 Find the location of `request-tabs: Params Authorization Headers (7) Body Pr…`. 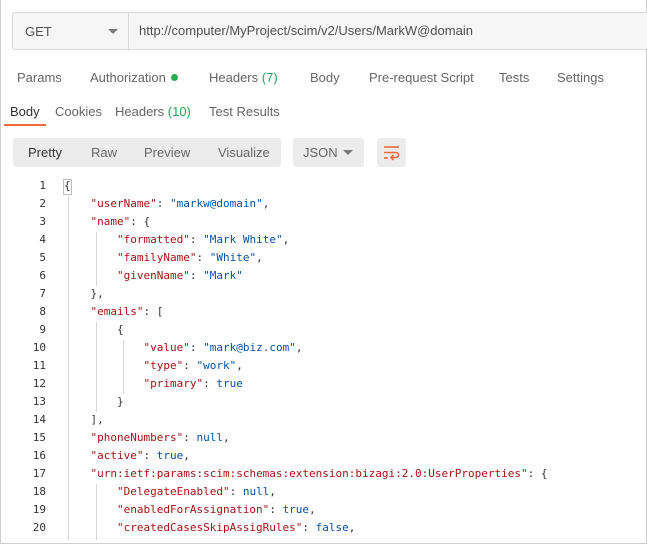

request-tabs: Params Authorization Headers (7) Body Pr… is located at coordinates (323, 77).